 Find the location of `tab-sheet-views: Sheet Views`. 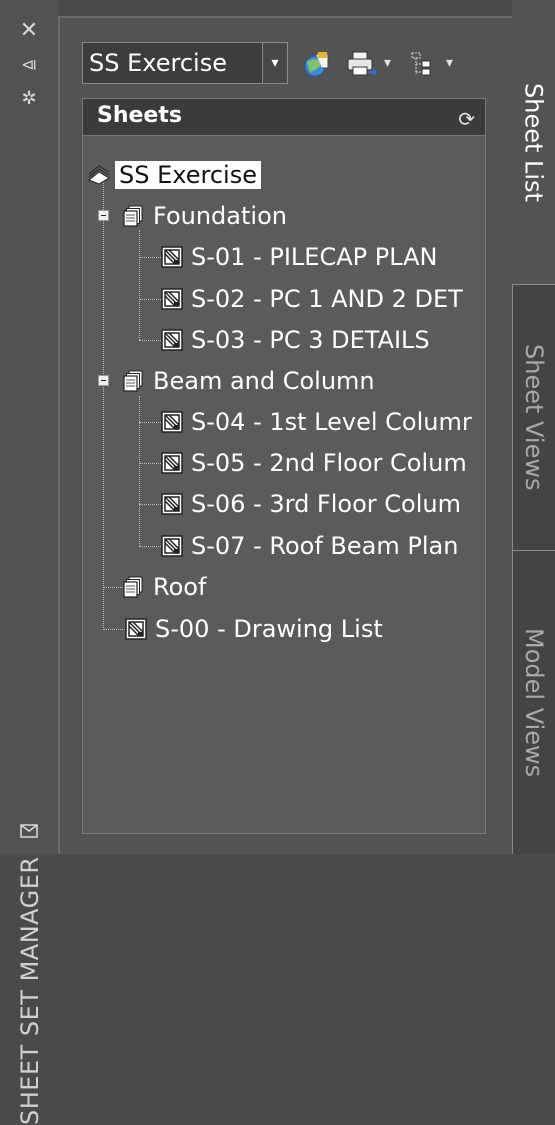

tab-sheet-views: Sheet Views is located at coordinates (533, 417).